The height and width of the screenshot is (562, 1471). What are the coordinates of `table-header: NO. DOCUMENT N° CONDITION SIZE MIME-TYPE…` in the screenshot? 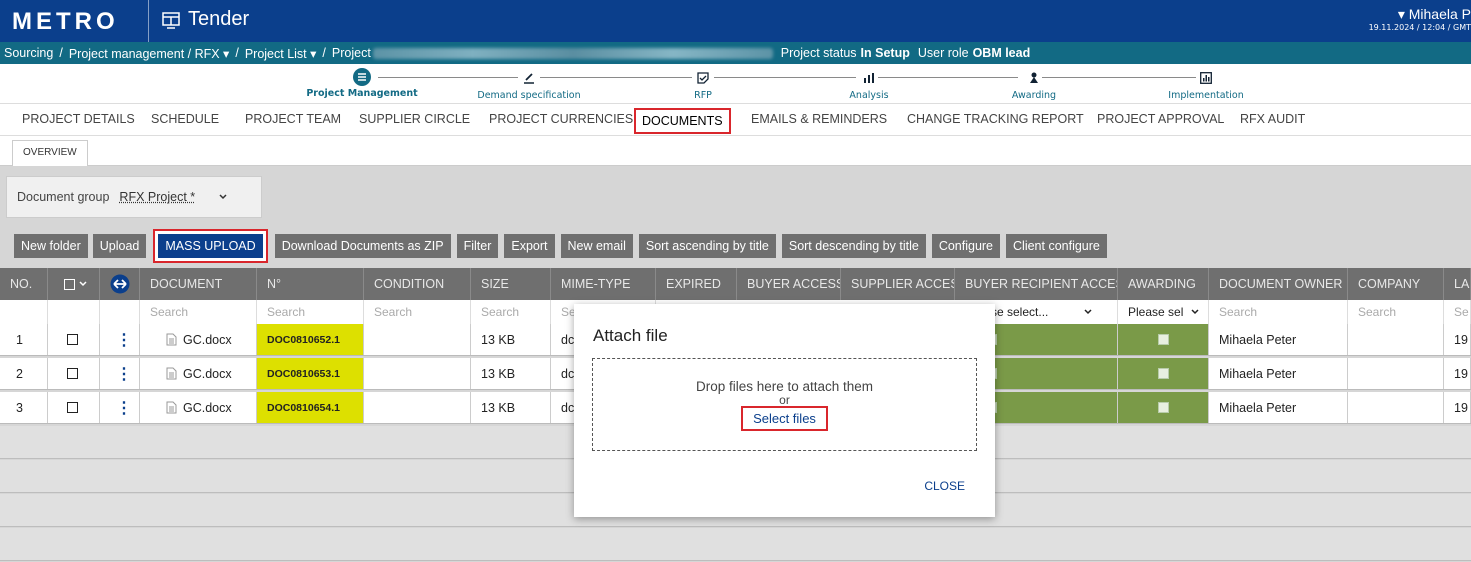 It's located at (735, 284).